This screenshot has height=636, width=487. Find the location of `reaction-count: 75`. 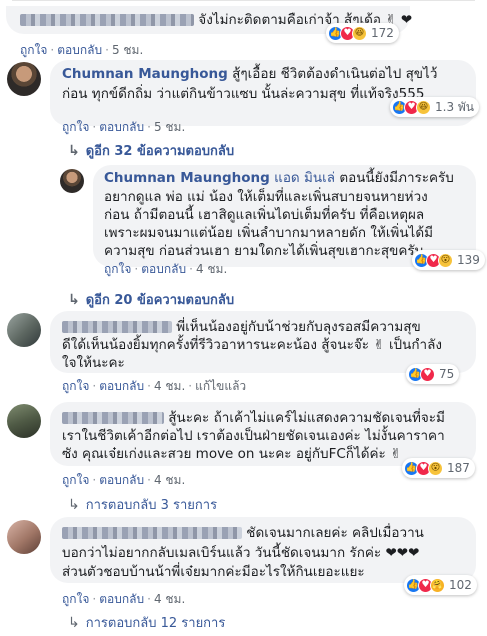

reaction-count: 75 is located at coordinates (447, 374).